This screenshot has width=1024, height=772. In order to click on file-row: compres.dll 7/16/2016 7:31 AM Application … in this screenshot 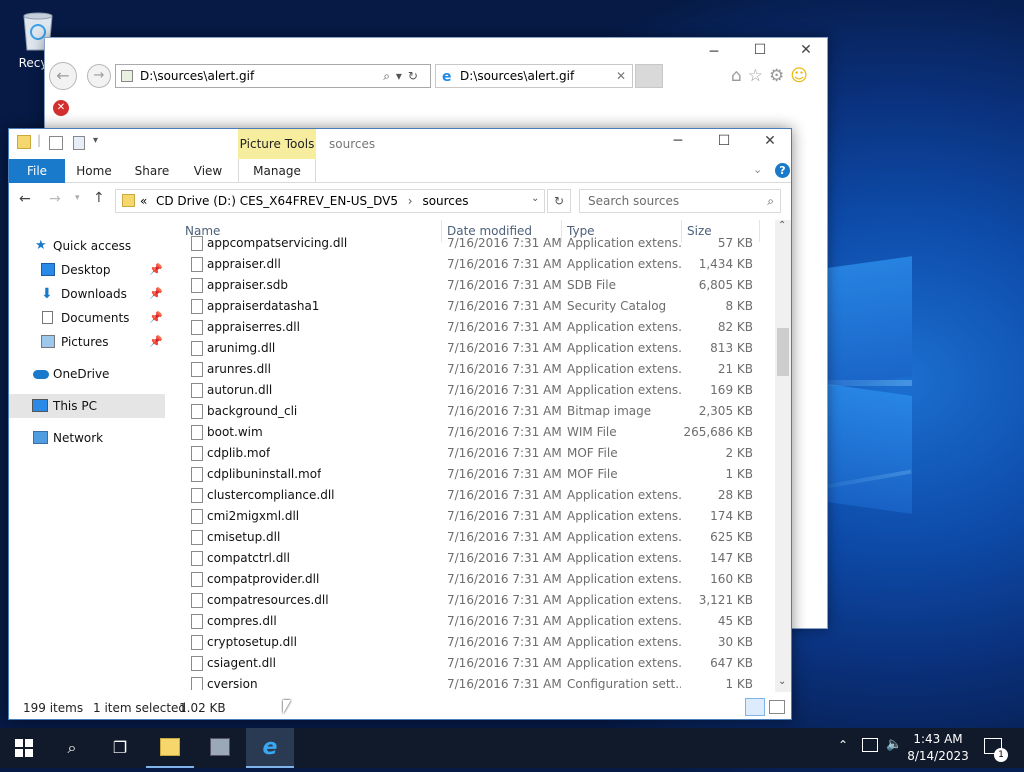, I will do `click(477, 621)`.